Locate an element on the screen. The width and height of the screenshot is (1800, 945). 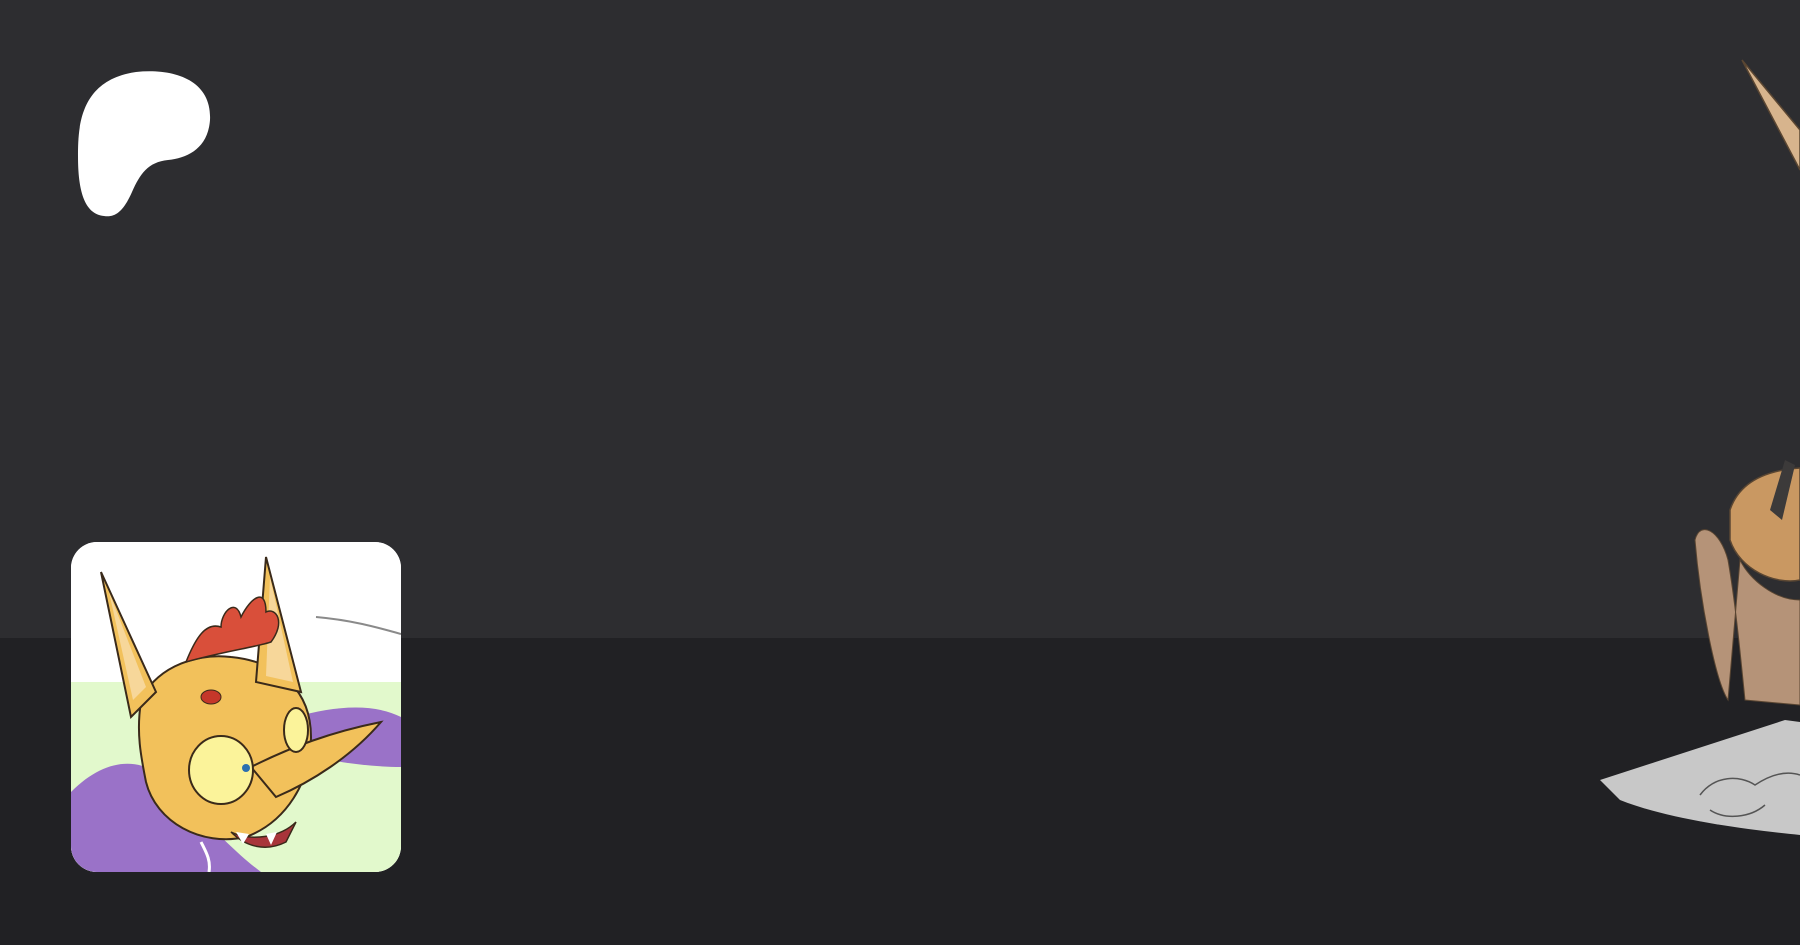
creator-avatar-fox-character is located at coordinates (236, 707).